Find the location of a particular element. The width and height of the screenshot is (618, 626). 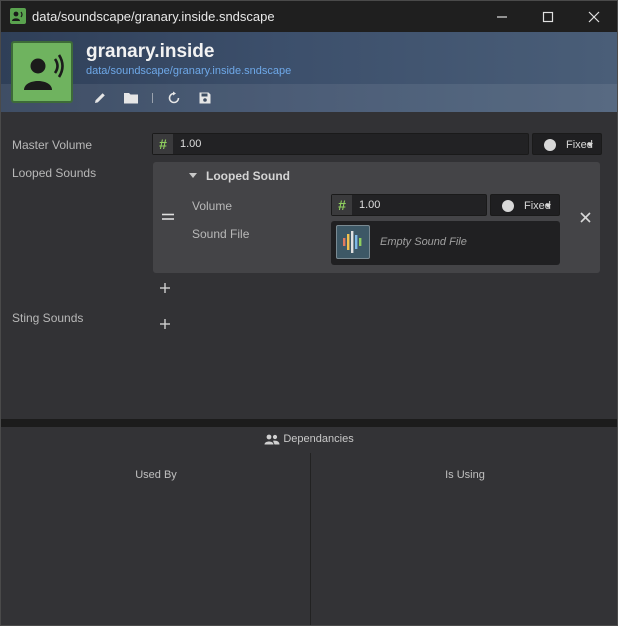

soundscape-icon is located at coordinates (44, 72).